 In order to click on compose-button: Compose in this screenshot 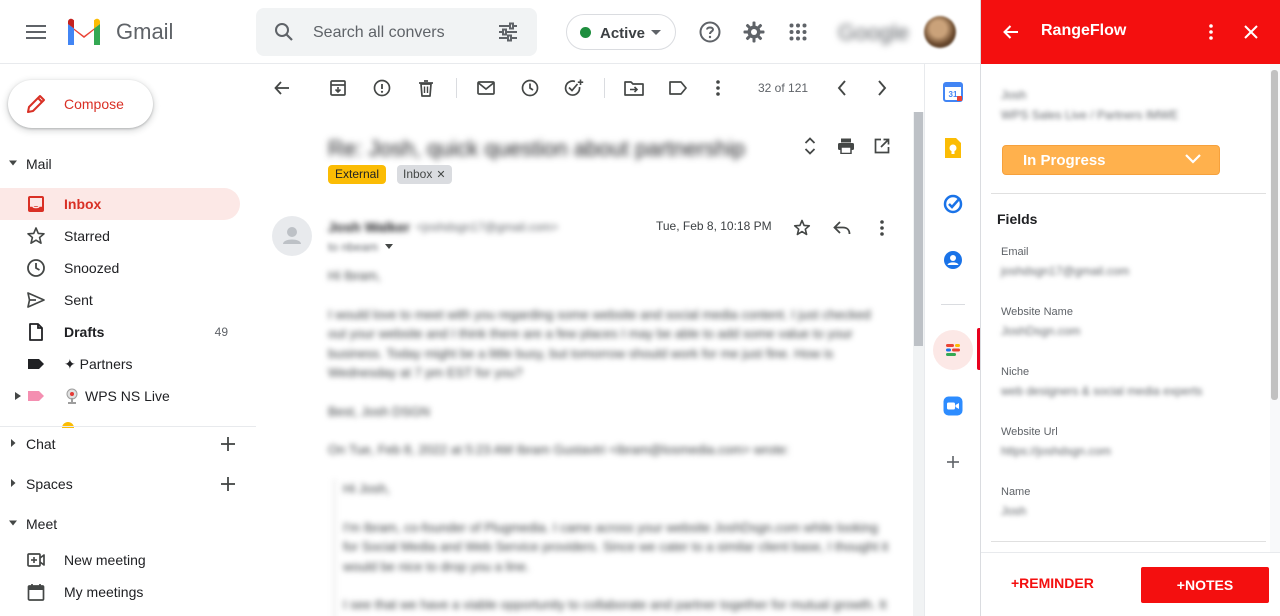, I will do `click(80, 104)`.